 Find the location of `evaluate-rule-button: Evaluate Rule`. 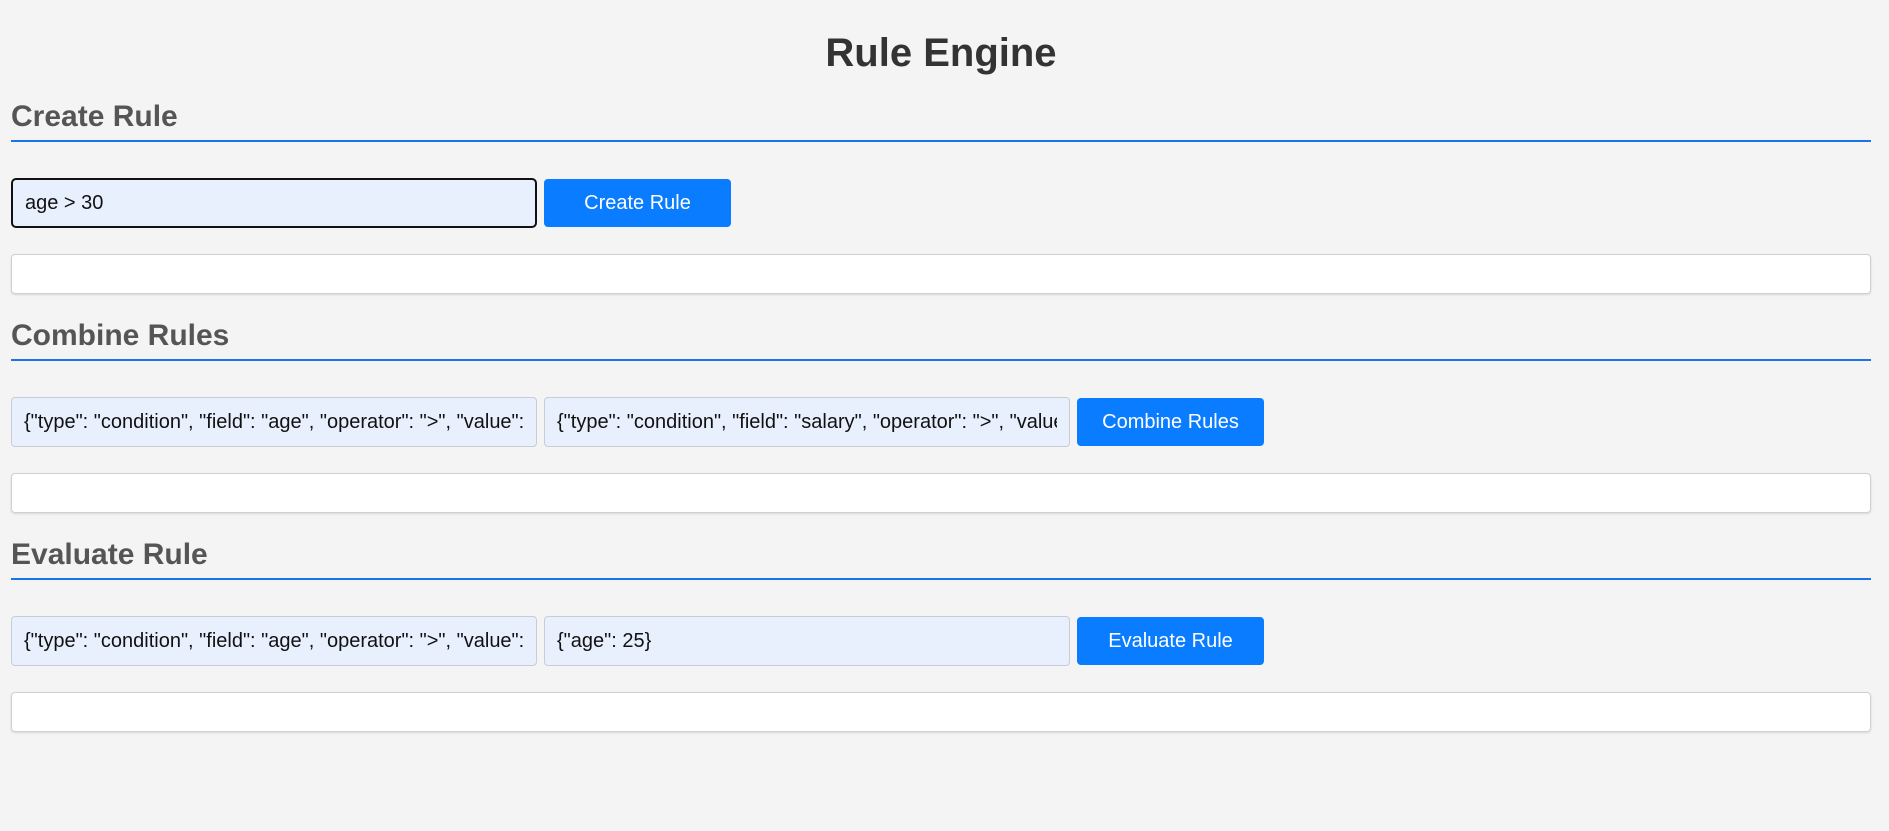

evaluate-rule-button: Evaluate Rule is located at coordinates (1170, 641).